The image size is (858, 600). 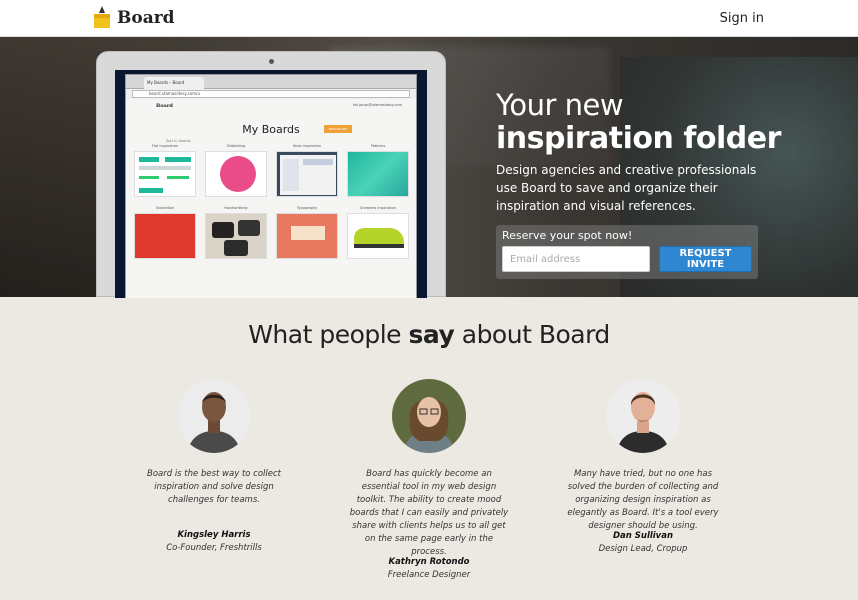 What do you see at coordinates (165, 146) in the screenshot?
I see `tile-label: Flat inspiration` at bounding box center [165, 146].